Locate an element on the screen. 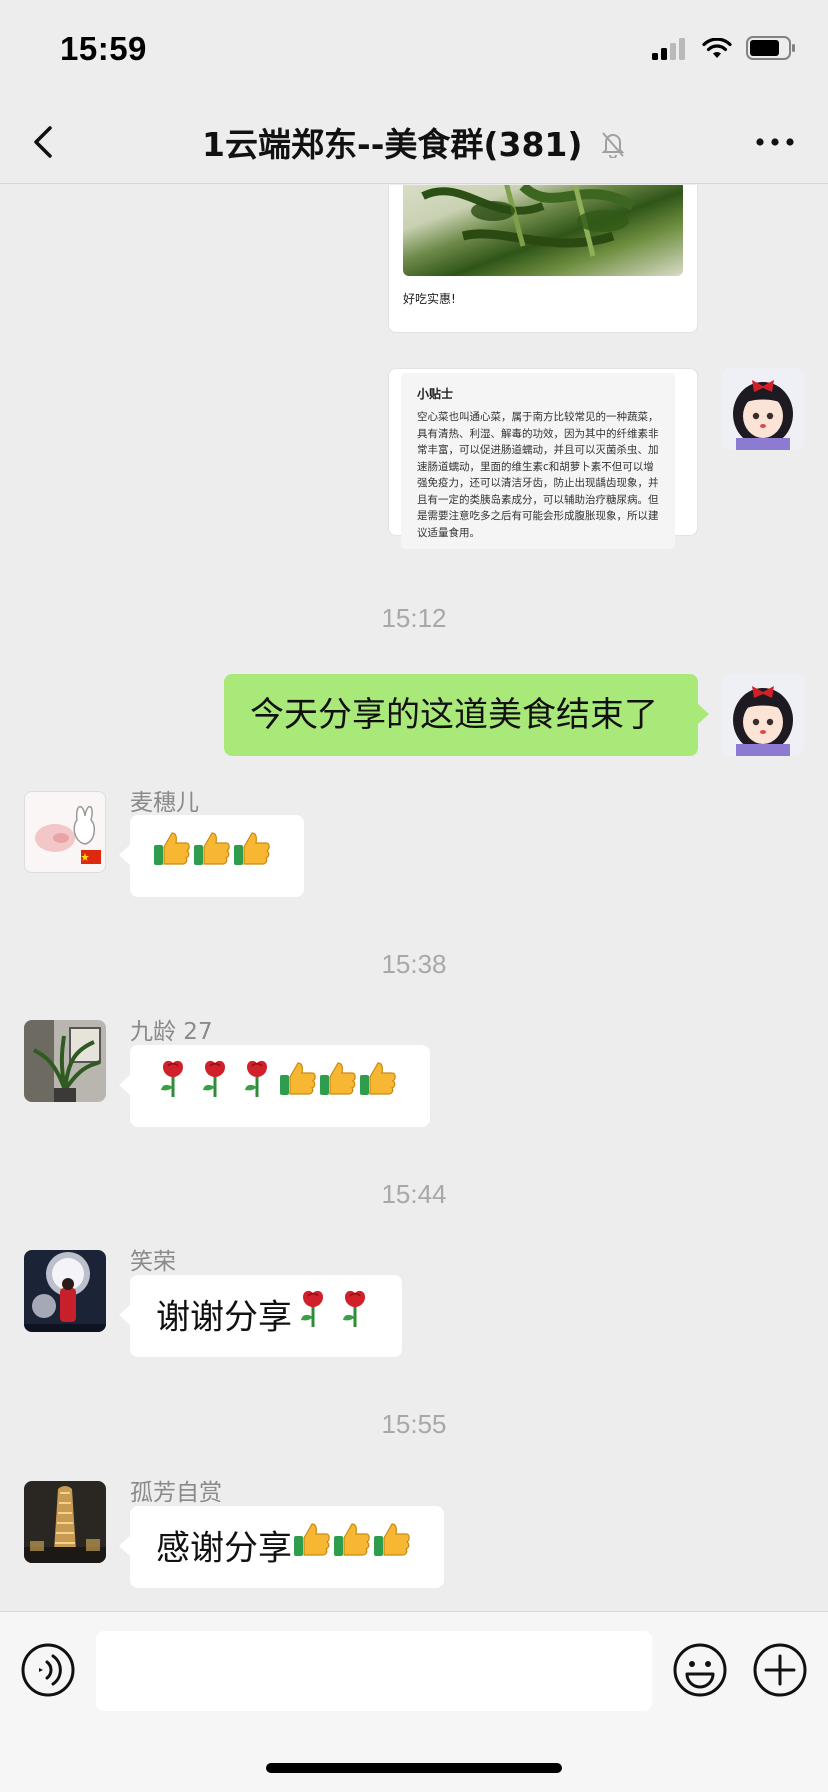 The height and width of the screenshot is (1792, 828). wifi-icon is located at coordinates (717, 48).